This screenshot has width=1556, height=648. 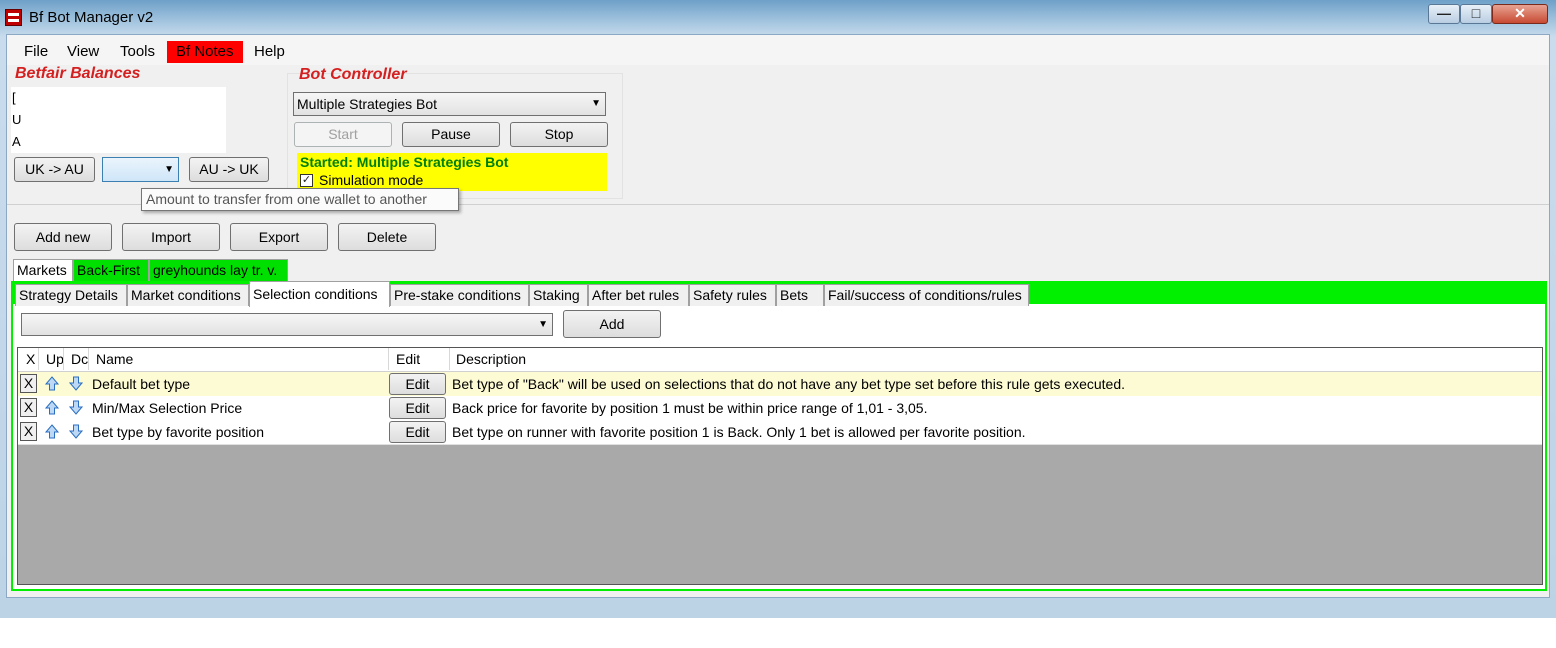 What do you see at coordinates (800, 295) in the screenshot?
I see `tab-bets: Bets` at bounding box center [800, 295].